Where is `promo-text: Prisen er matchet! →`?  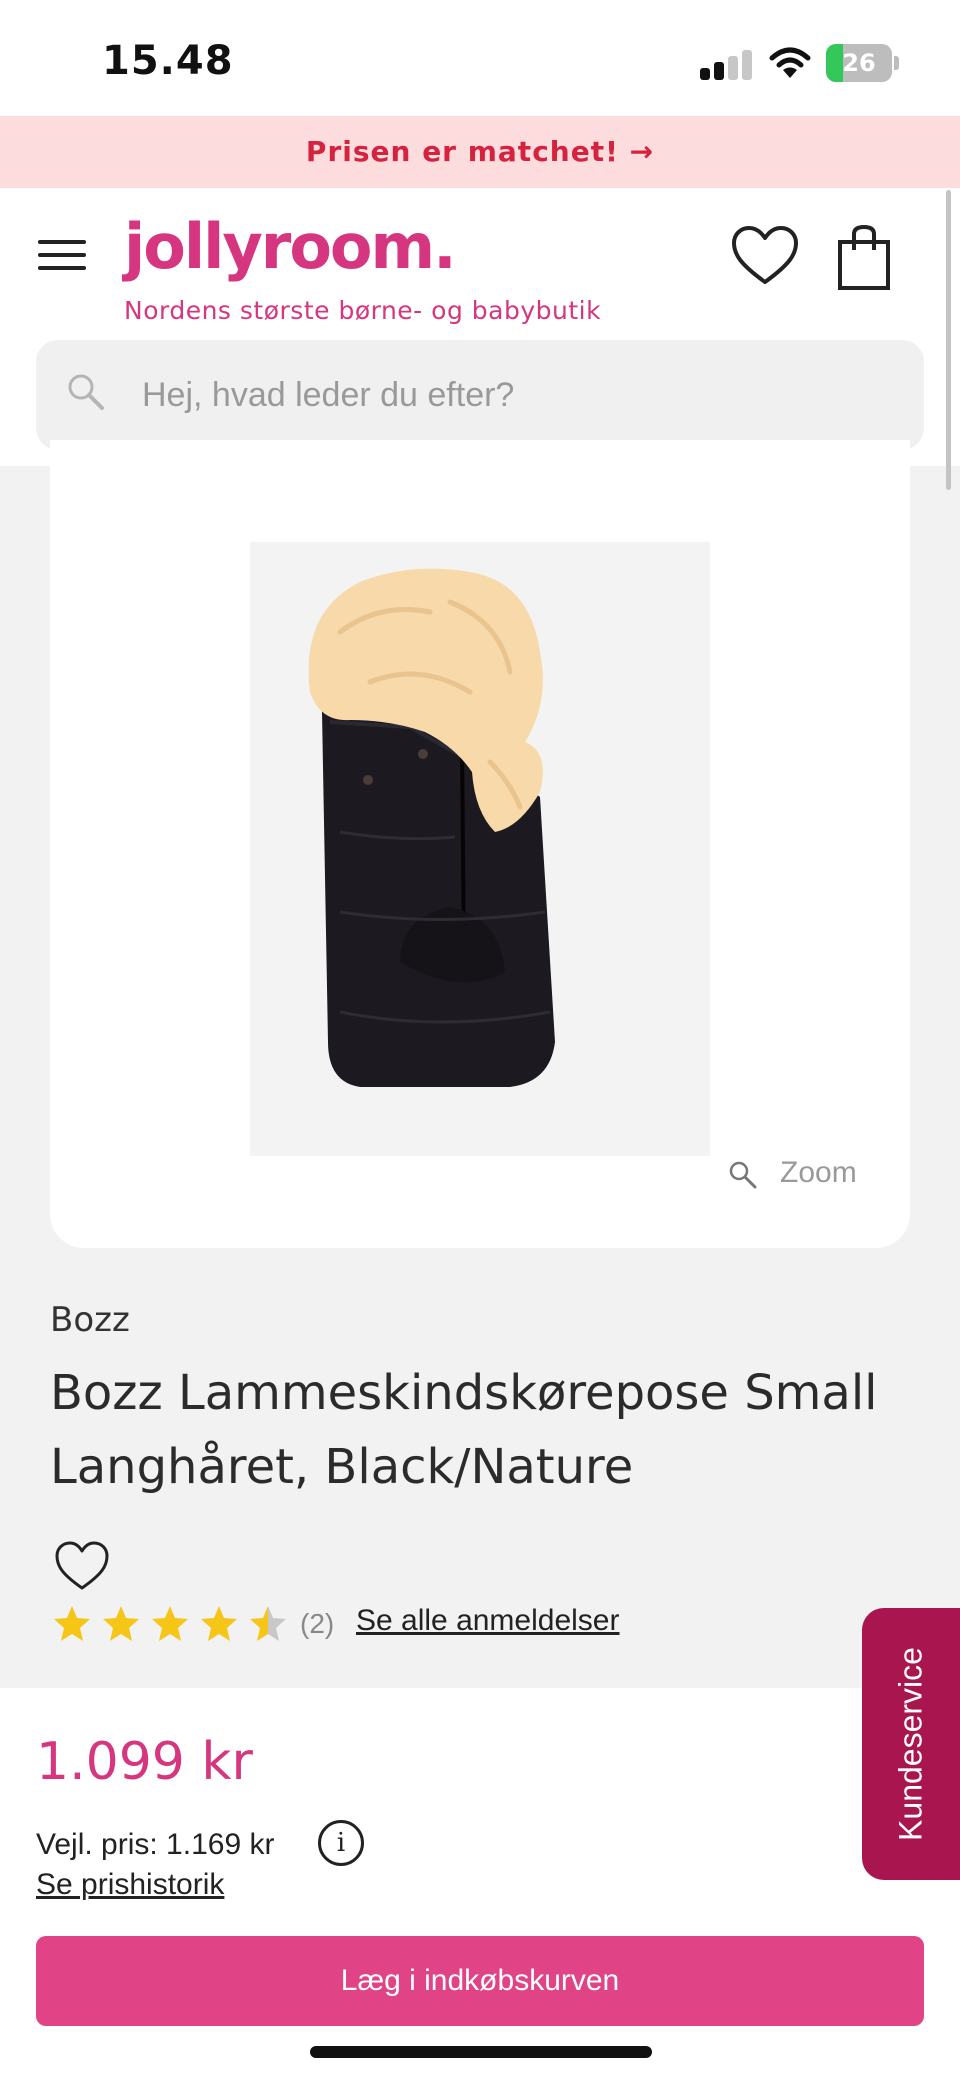 promo-text: Prisen er matchet! → is located at coordinates (480, 152).